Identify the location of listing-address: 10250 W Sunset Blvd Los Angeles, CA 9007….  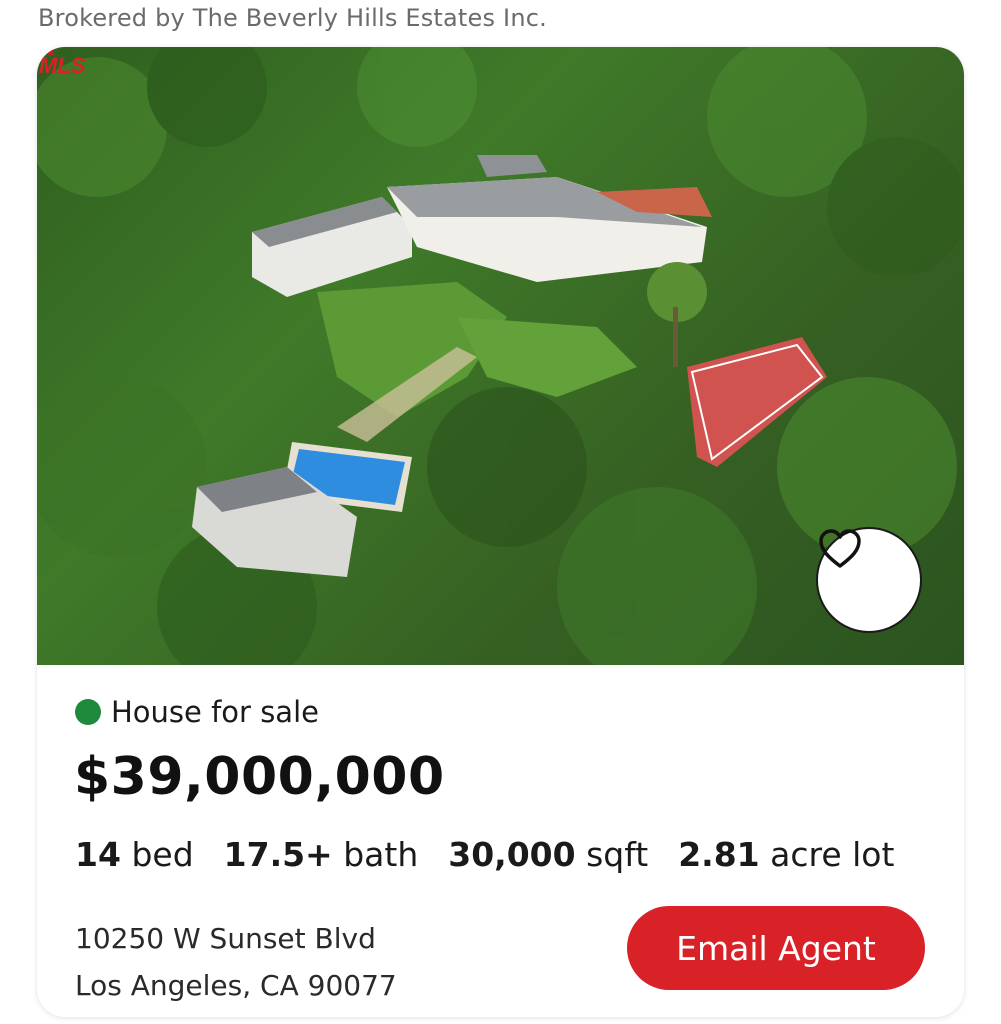
(236, 962).